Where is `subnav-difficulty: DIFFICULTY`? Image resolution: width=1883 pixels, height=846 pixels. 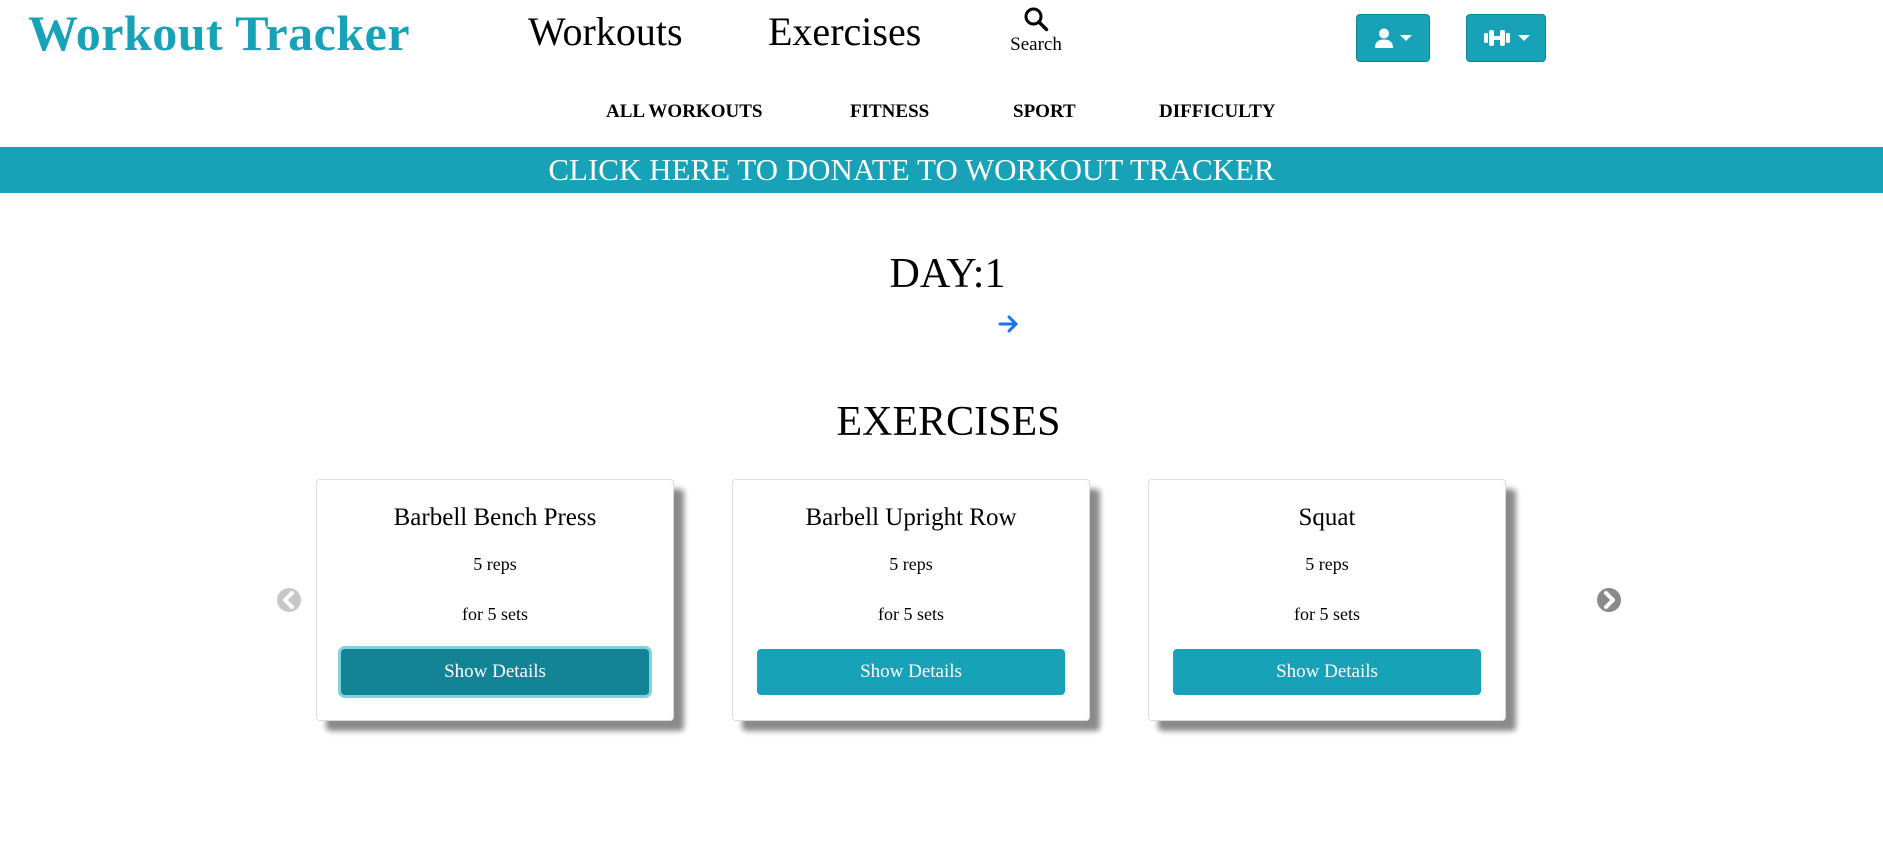
subnav-difficulty: DIFFICULTY is located at coordinates (1217, 112).